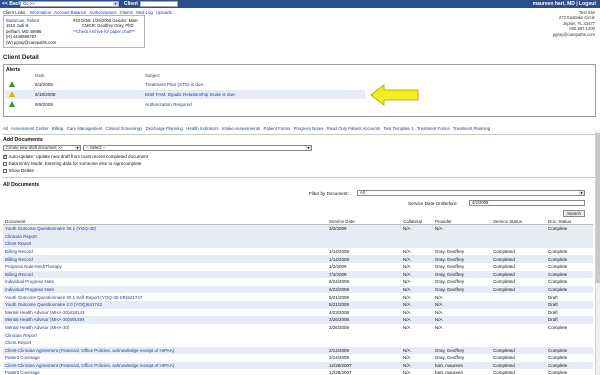  I want to click on tab-assessment-center: Assessment Center, so click(30, 128).